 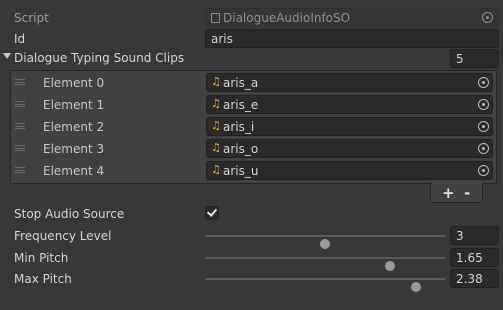 What do you see at coordinates (456, 193) in the screenshot?
I see `list-footer: + -` at bounding box center [456, 193].